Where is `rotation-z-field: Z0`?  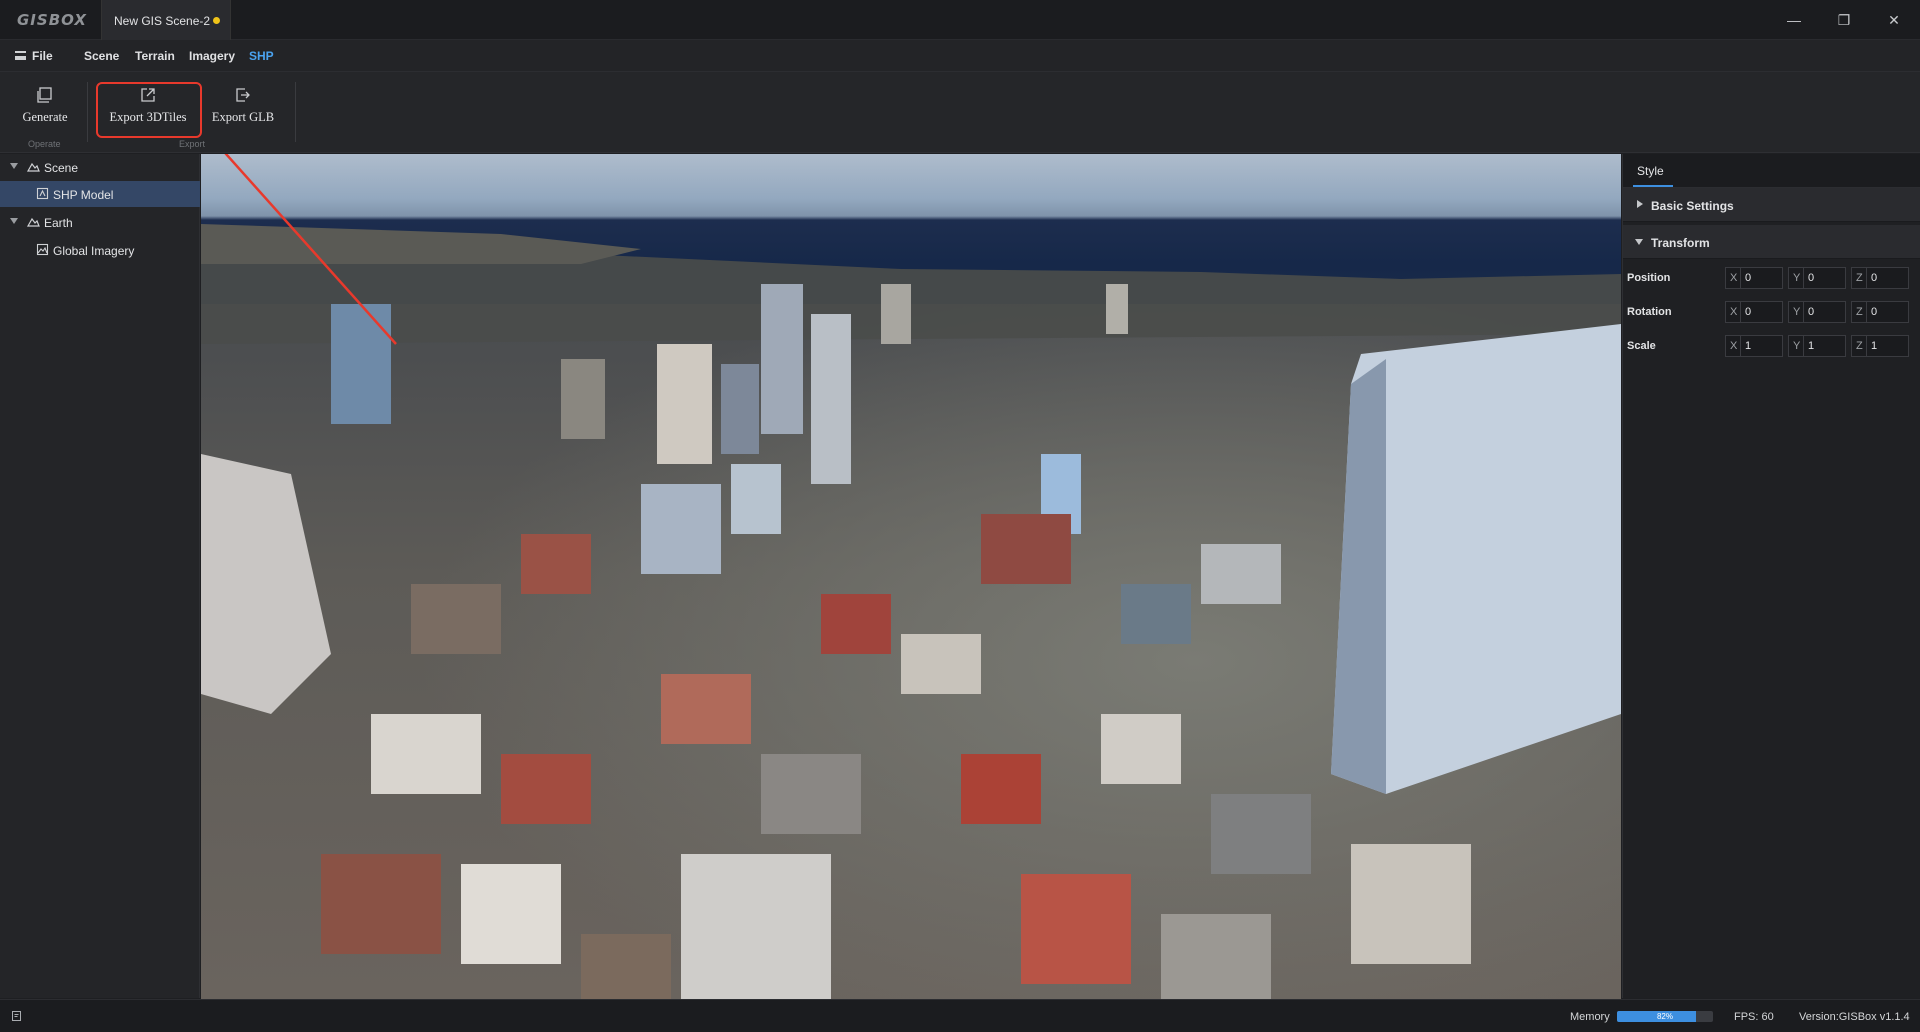
rotation-z-field: Z0 is located at coordinates (1880, 312).